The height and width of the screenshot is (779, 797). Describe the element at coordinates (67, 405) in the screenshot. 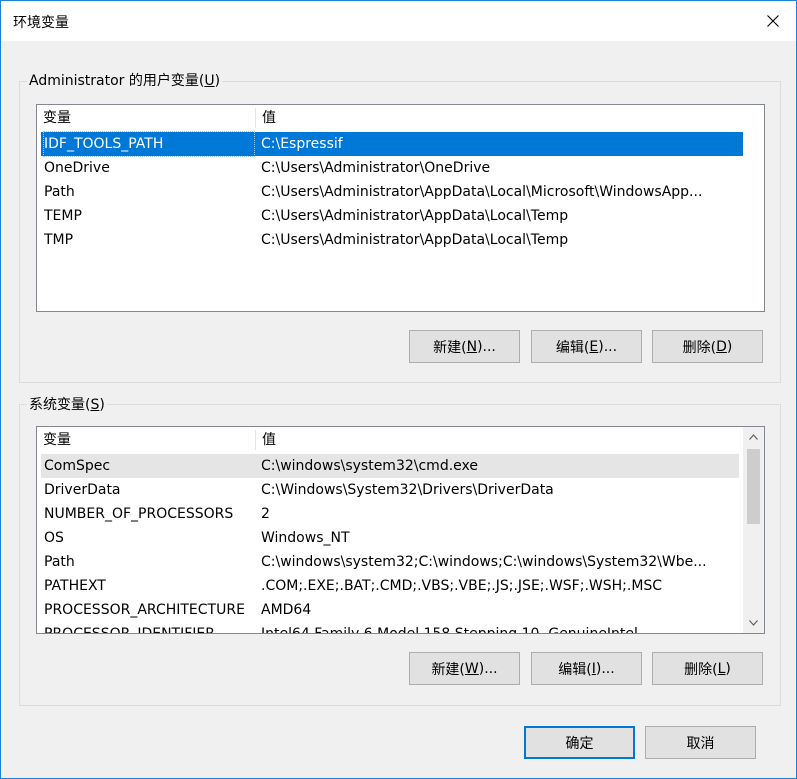

I see `system-variables-label: 系统变量(S)` at that location.